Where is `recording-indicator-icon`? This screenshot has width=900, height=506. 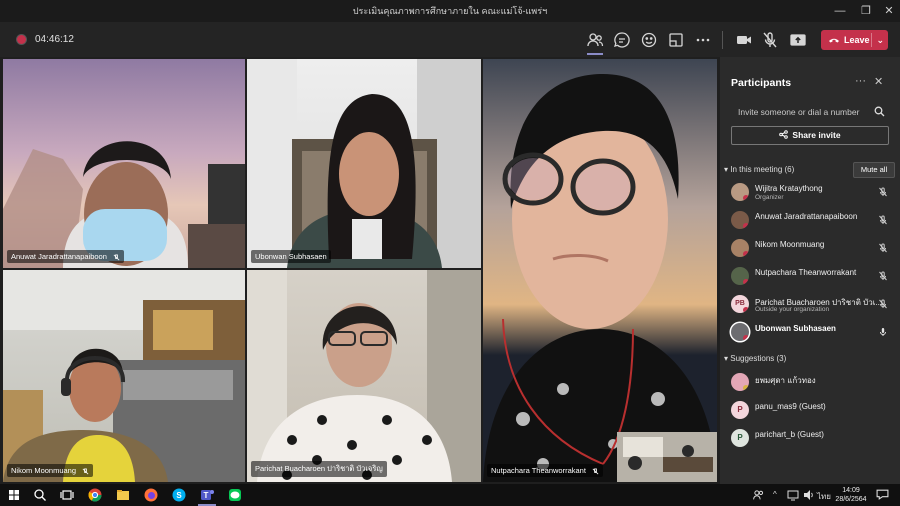 recording-indicator-icon is located at coordinates (21, 39).